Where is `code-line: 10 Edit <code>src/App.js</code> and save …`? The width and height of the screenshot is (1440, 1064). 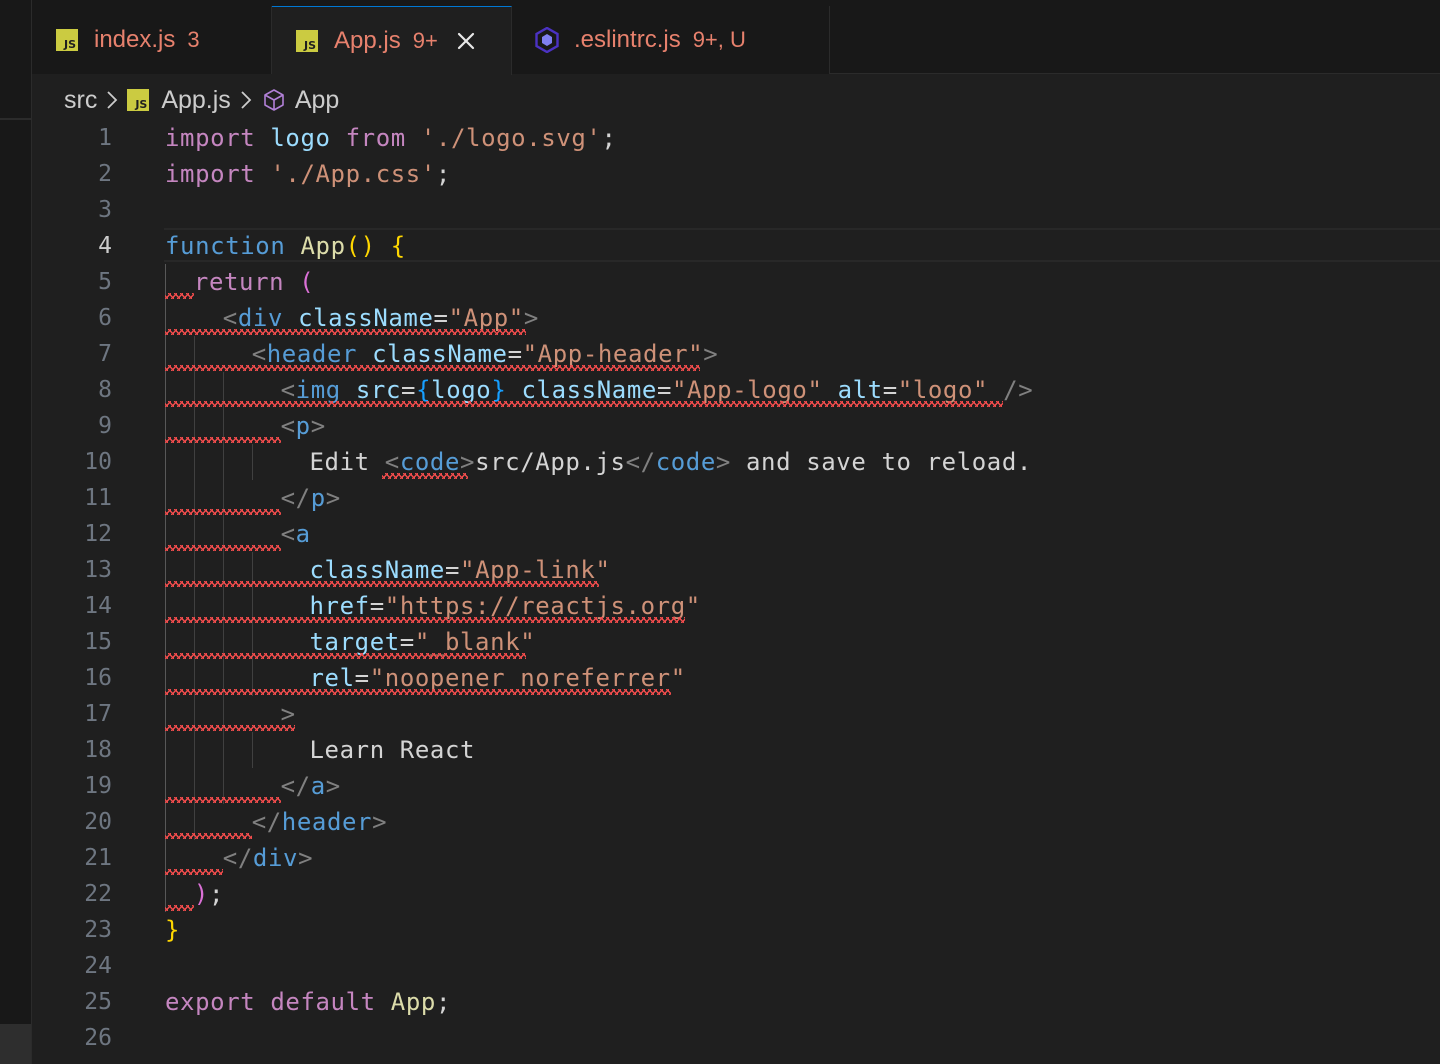 code-line: 10 Edit <code>src/App.js</code> and save … is located at coordinates (736, 462).